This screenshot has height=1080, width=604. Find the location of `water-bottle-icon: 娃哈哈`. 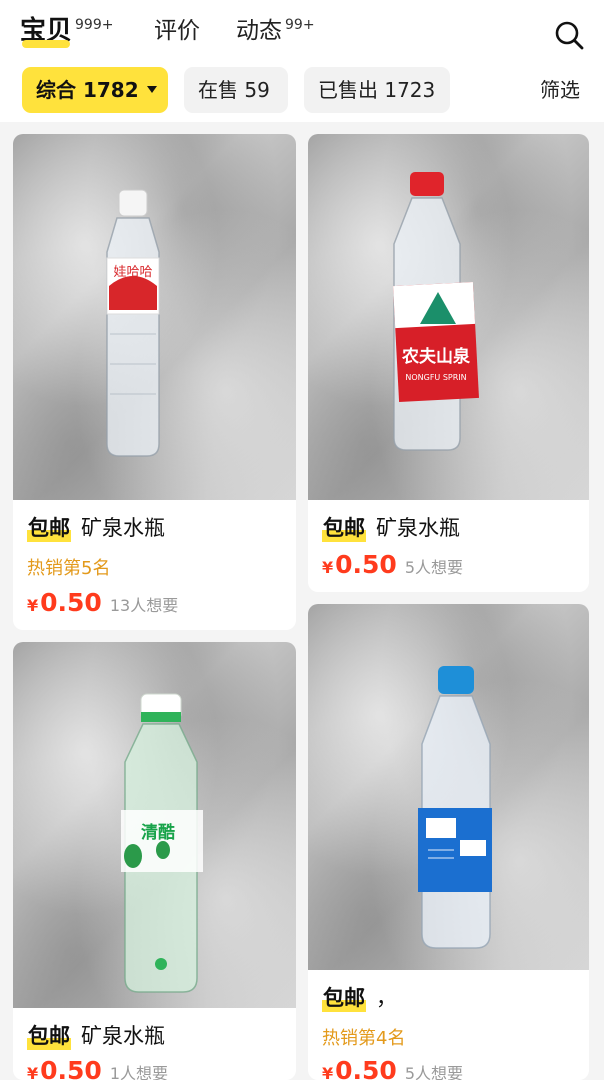

water-bottle-icon: 娃哈哈 is located at coordinates (133, 323).